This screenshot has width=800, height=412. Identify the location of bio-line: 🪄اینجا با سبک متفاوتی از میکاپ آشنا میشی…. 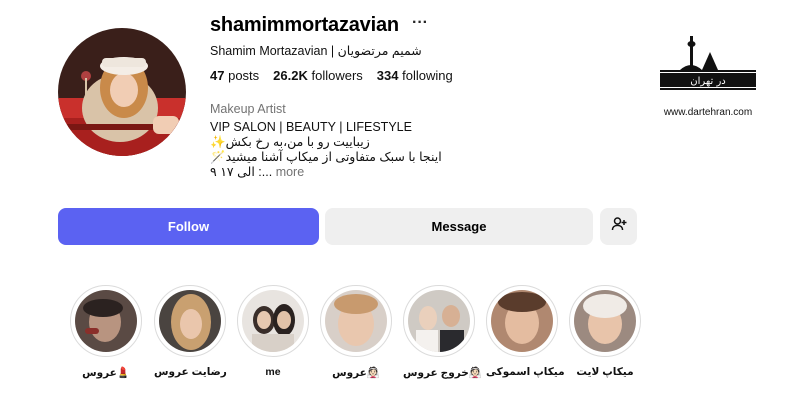
(326, 157).